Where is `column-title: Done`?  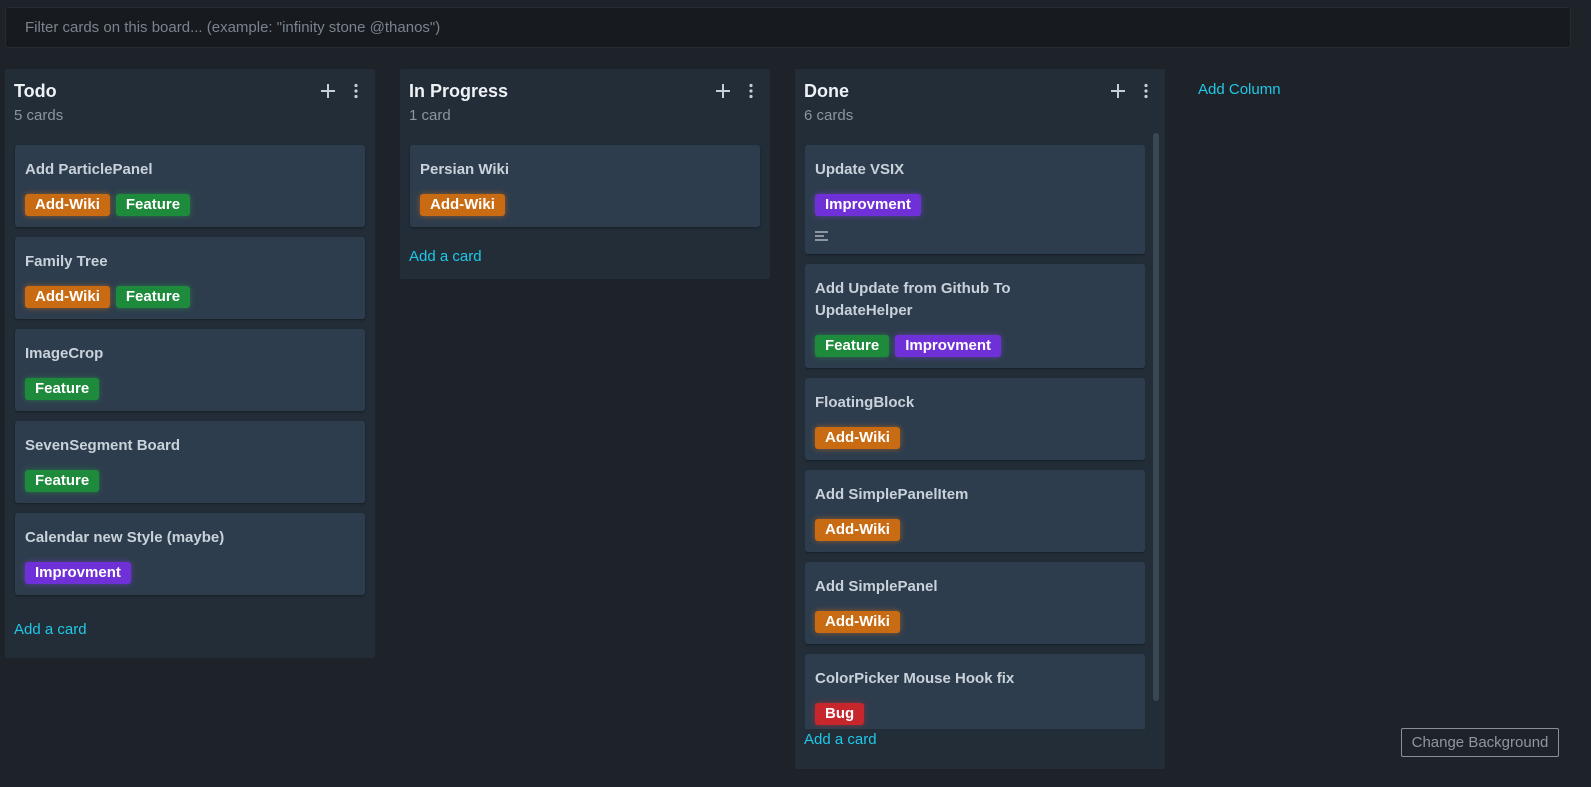
column-title: Done is located at coordinates (826, 91).